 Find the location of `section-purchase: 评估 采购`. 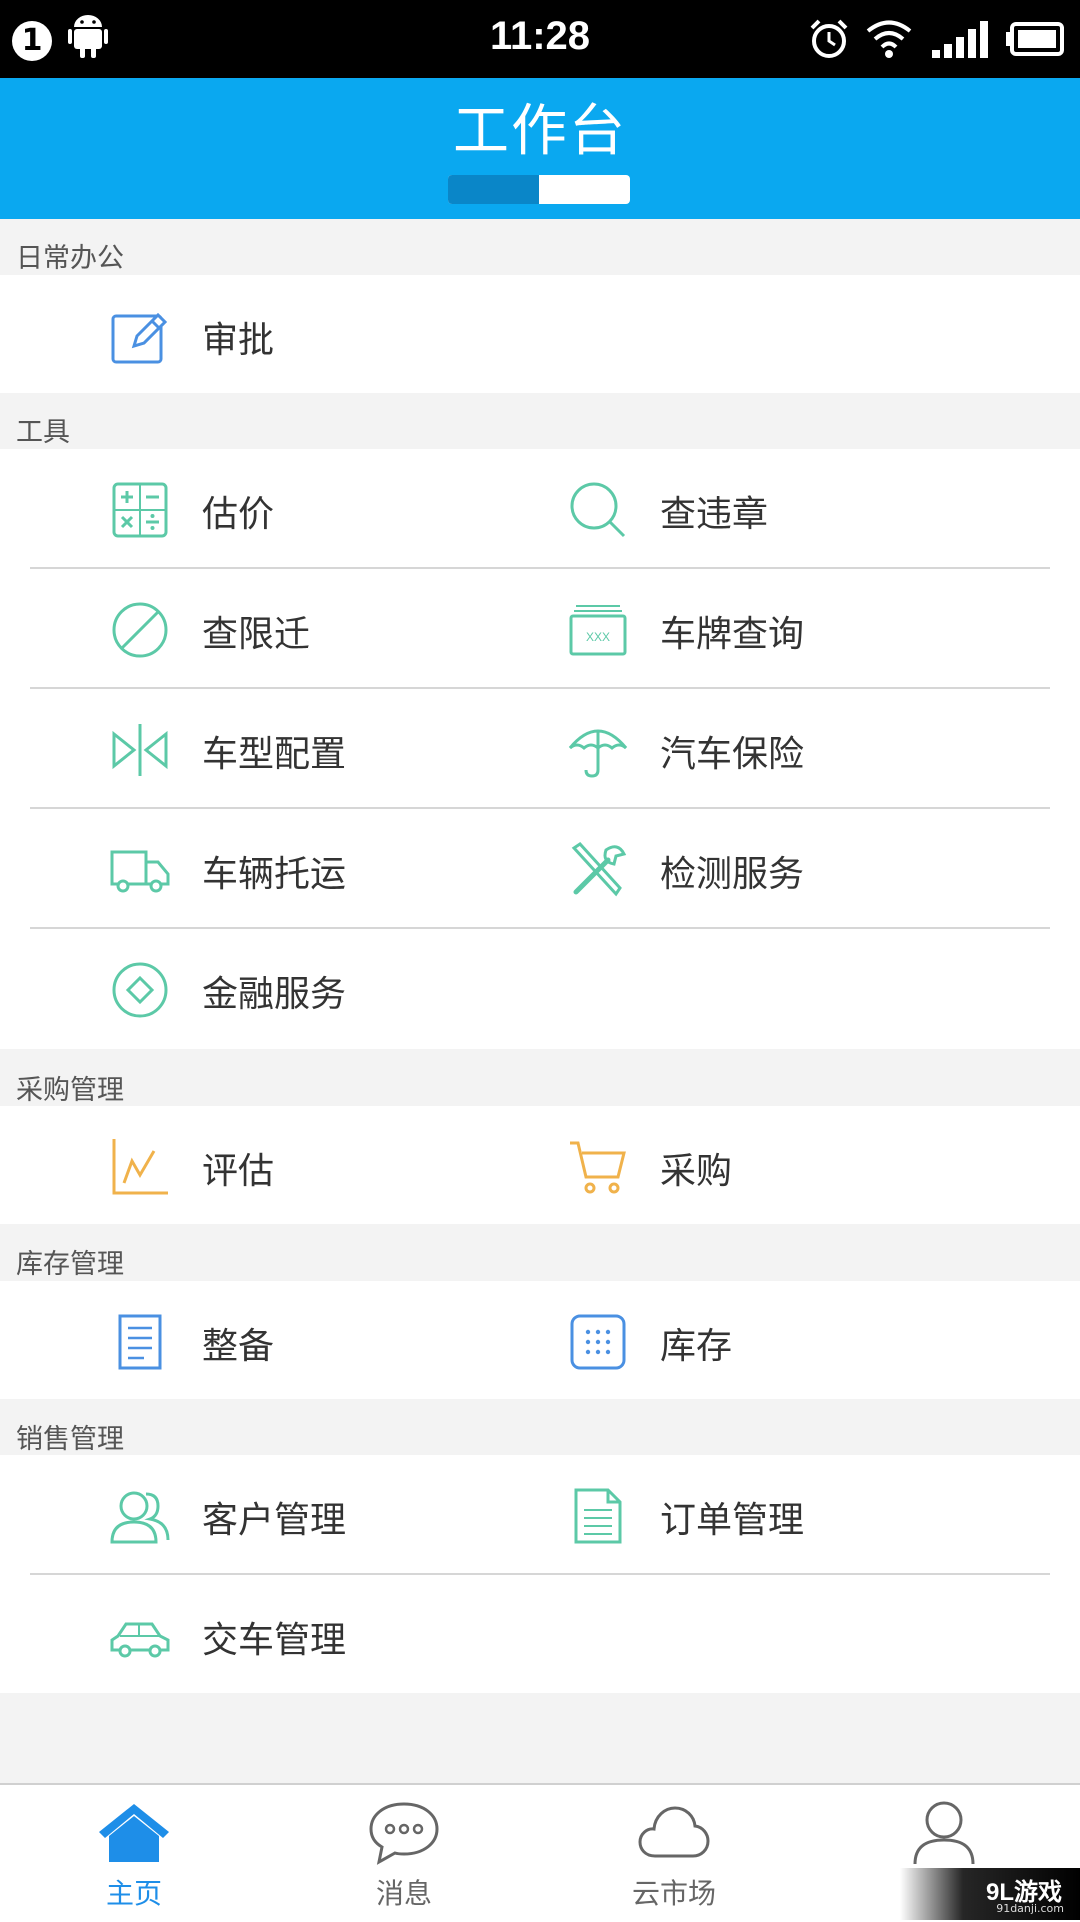

section-purchase: 评估 采购 is located at coordinates (540, 1165).